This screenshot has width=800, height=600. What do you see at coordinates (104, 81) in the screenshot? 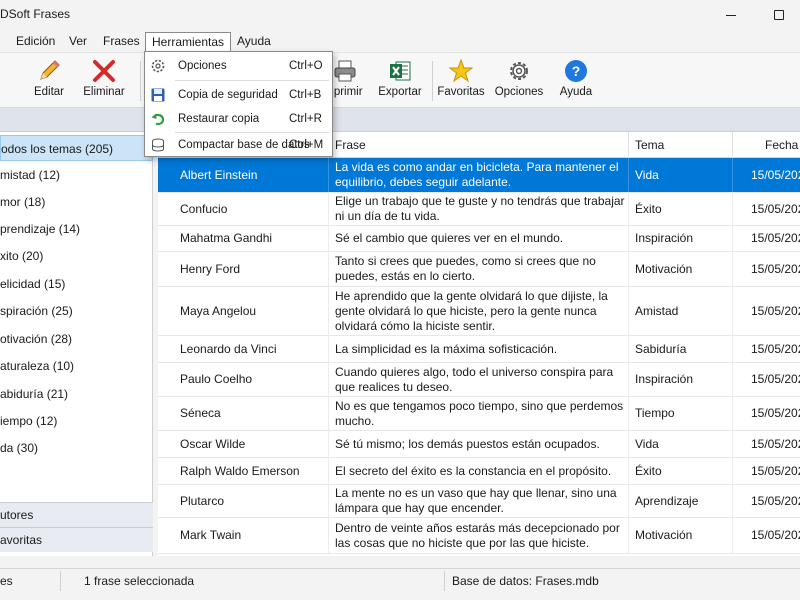
I see `eliminar-button: Eliminar` at bounding box center [104, 81].